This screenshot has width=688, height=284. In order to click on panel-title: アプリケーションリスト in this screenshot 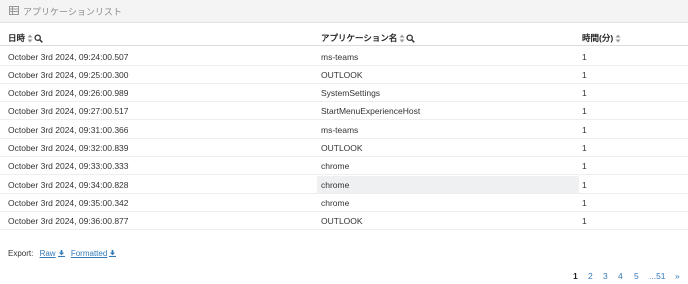, I will do `click(72, 12)`.